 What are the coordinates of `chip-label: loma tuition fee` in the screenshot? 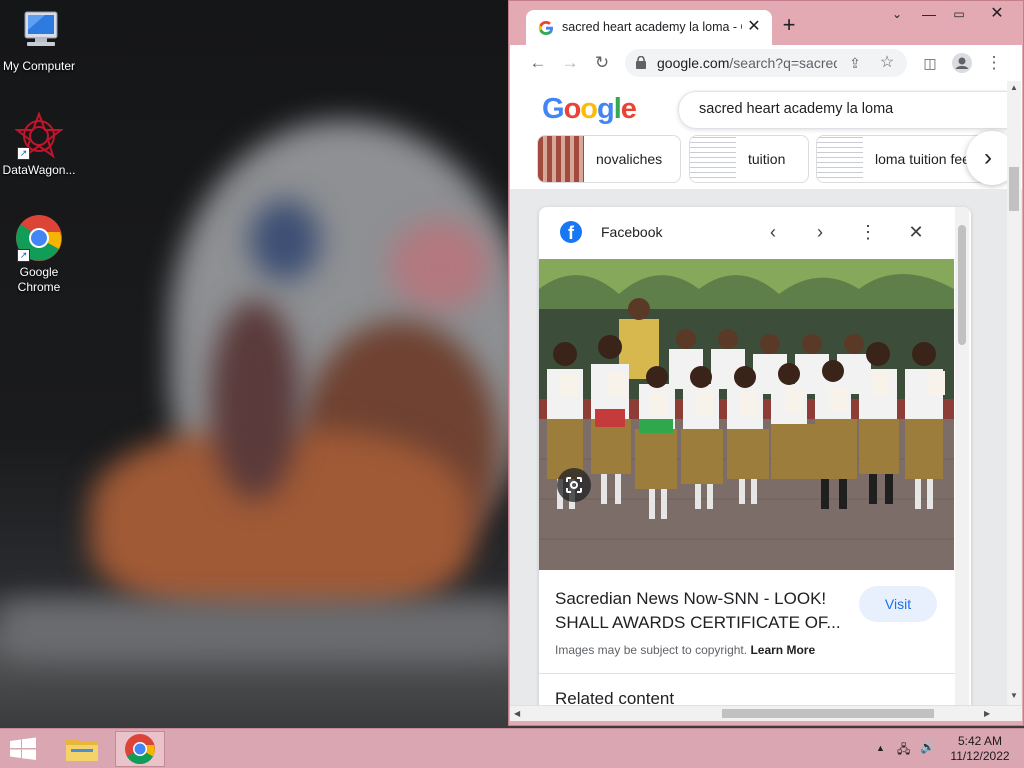 It's located at (922, 159).